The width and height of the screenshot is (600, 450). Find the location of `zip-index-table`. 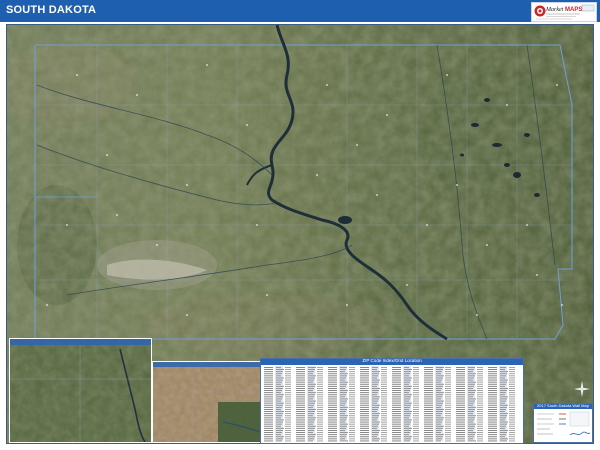

zip-index-table is located at coordinates (389, 404).